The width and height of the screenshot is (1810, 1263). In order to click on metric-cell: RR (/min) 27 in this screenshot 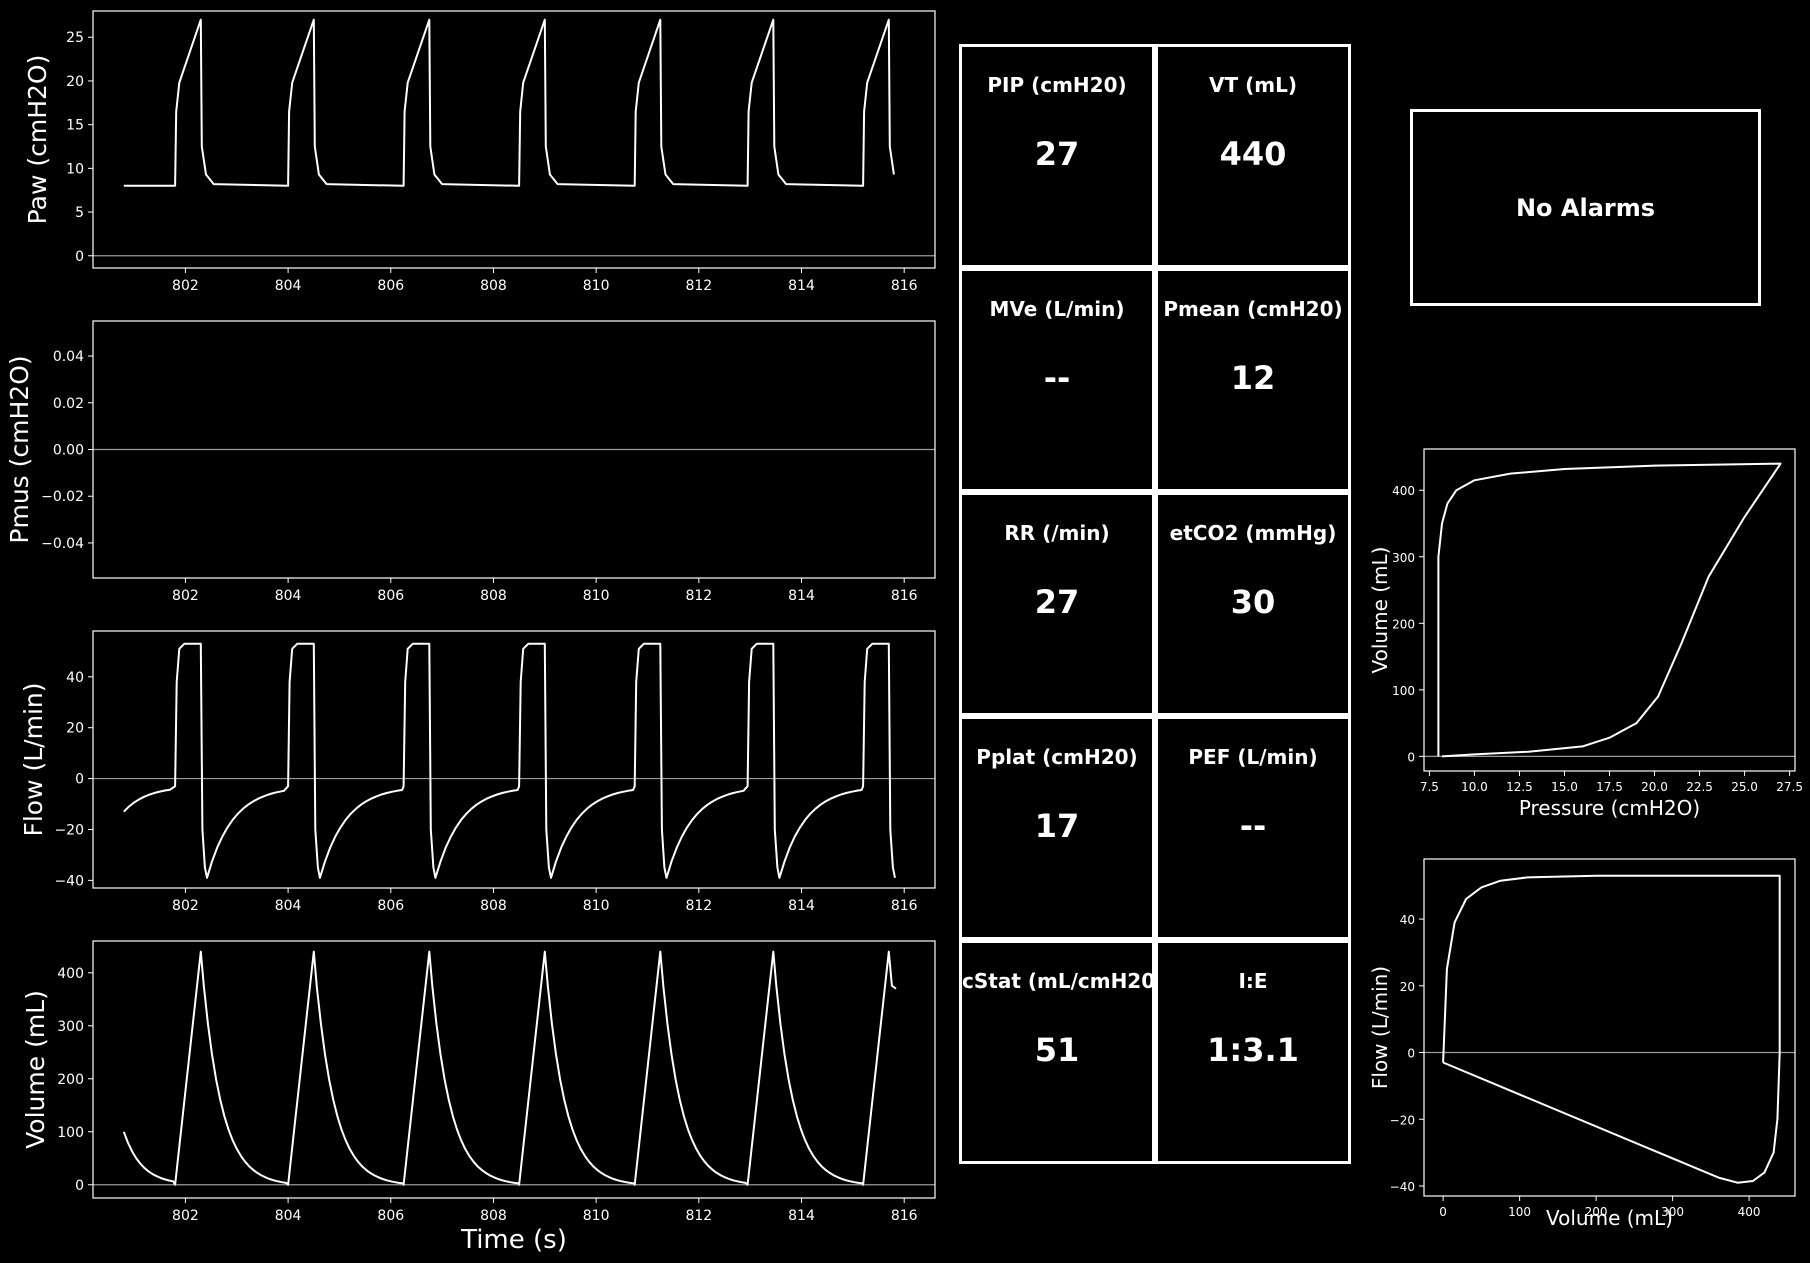, I will do `click(1057, 604)`.